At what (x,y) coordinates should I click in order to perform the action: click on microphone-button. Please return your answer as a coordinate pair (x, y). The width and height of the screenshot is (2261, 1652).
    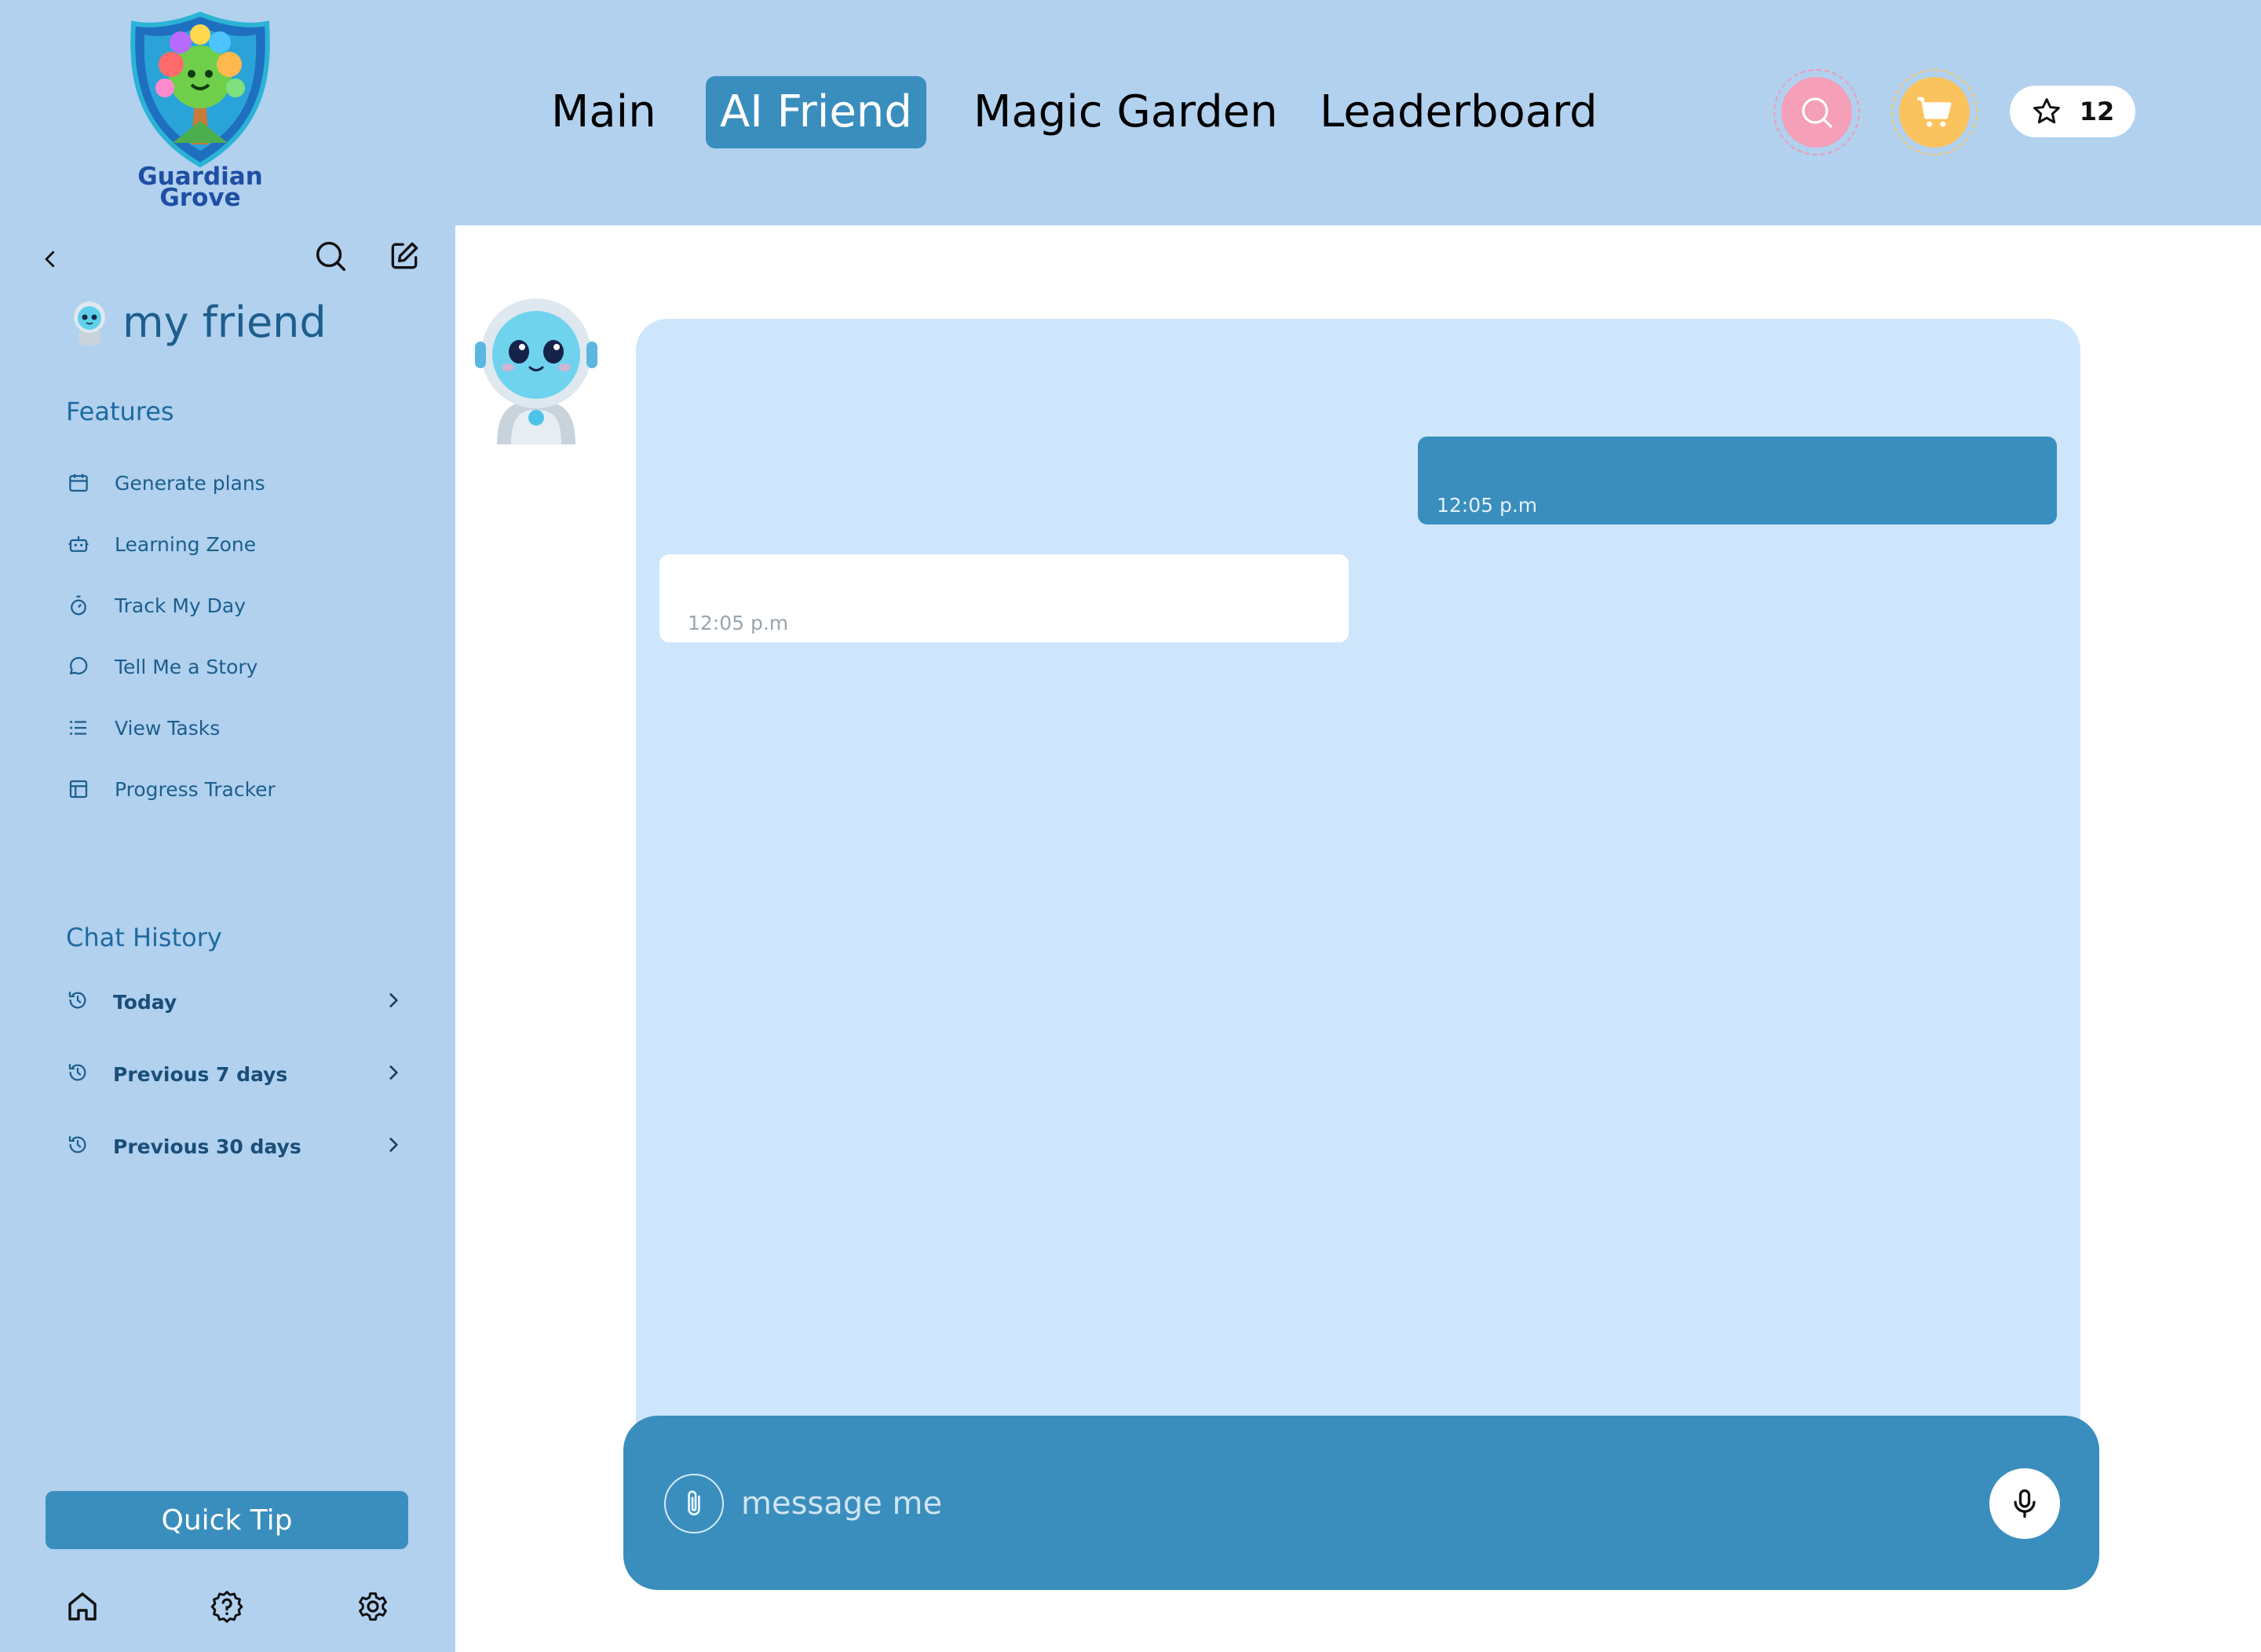
    Looking at the image, I should click on (2024, 1503).